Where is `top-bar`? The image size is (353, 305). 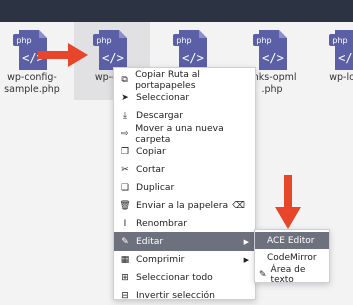 top-bar is located at coordinates (176, 11).